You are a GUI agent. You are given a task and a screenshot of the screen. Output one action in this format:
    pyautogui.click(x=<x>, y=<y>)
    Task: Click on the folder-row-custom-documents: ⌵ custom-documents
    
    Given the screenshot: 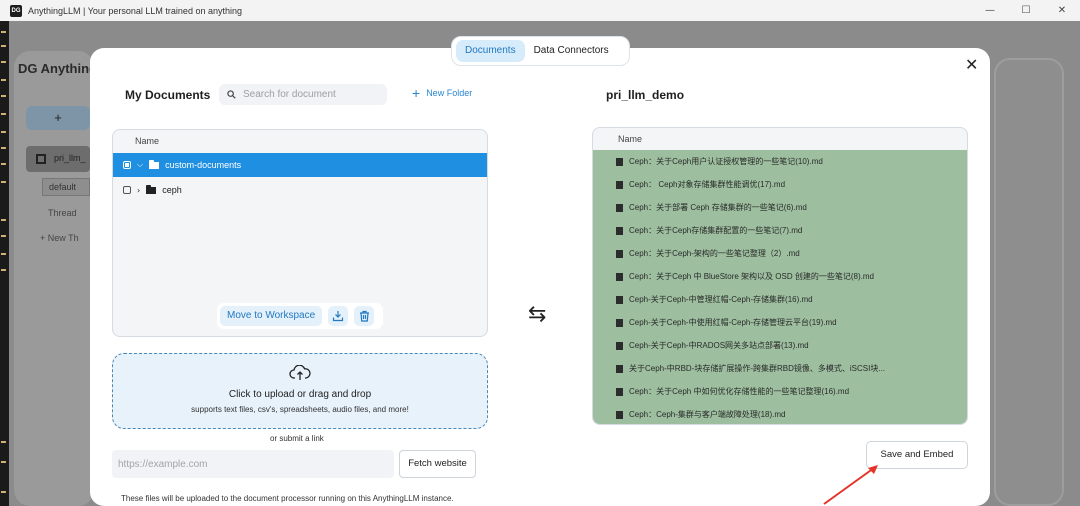 What is the action you would take?
    pyautogui.click(x=300, y=165)
    